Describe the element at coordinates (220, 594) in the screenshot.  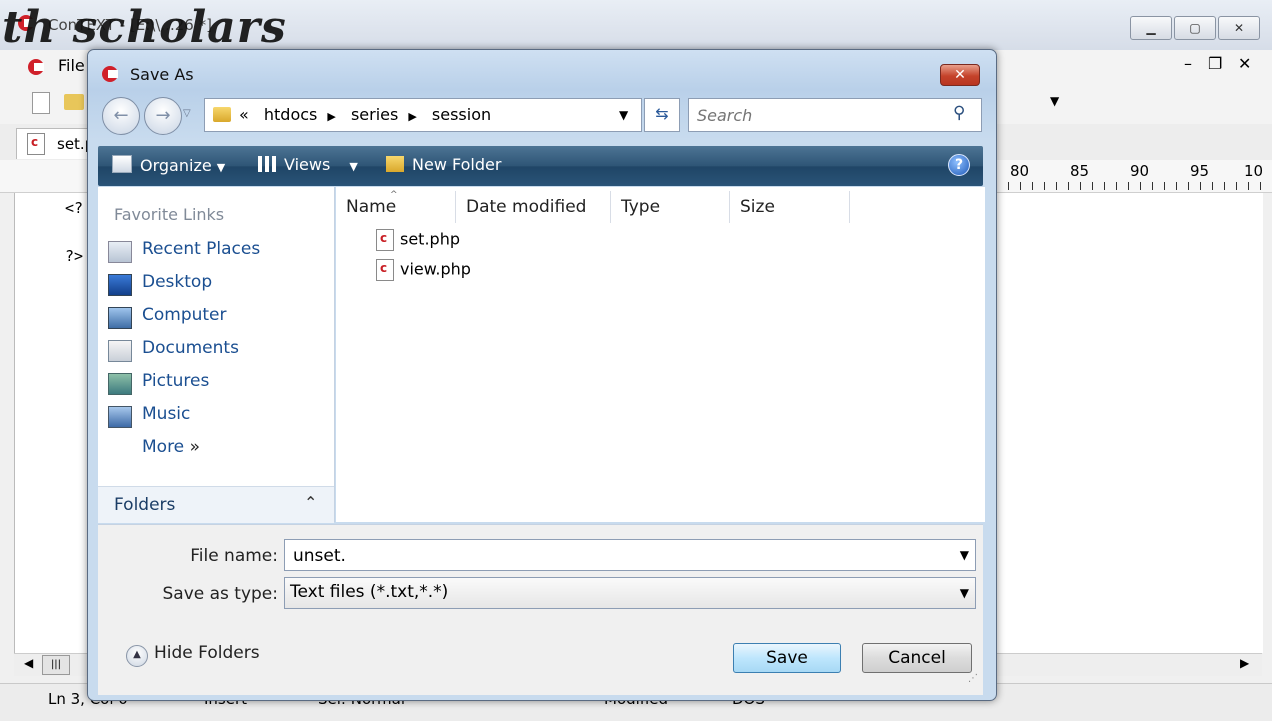
I see `save-as-type-label: Save as type:` at that location.